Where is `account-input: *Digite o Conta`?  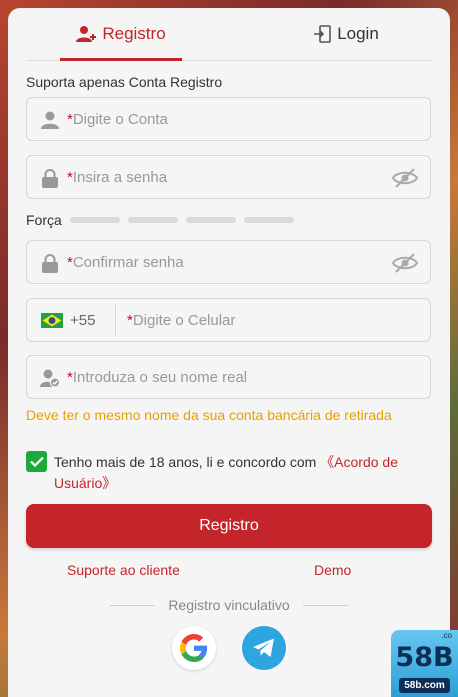 account-input: *Digite o Conta is located at coordinates (228, 119).